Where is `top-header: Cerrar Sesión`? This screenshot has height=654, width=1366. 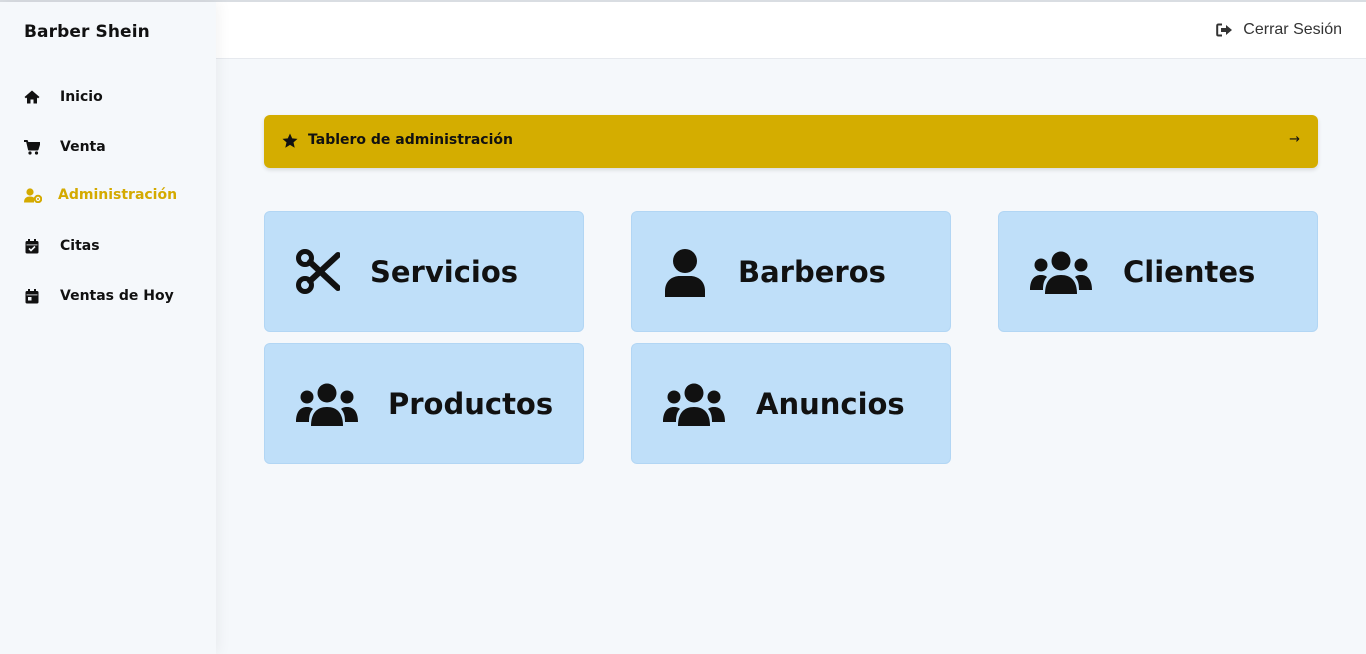
top-header: Cerrar Sesión is located at coordinates (791, 30).